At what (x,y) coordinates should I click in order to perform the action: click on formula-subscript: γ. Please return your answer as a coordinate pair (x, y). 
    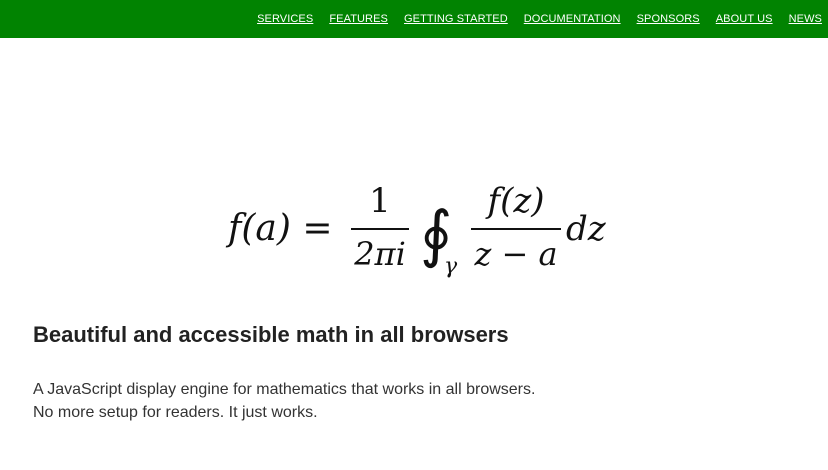
    Looking at the image, I should click on (451, 266).